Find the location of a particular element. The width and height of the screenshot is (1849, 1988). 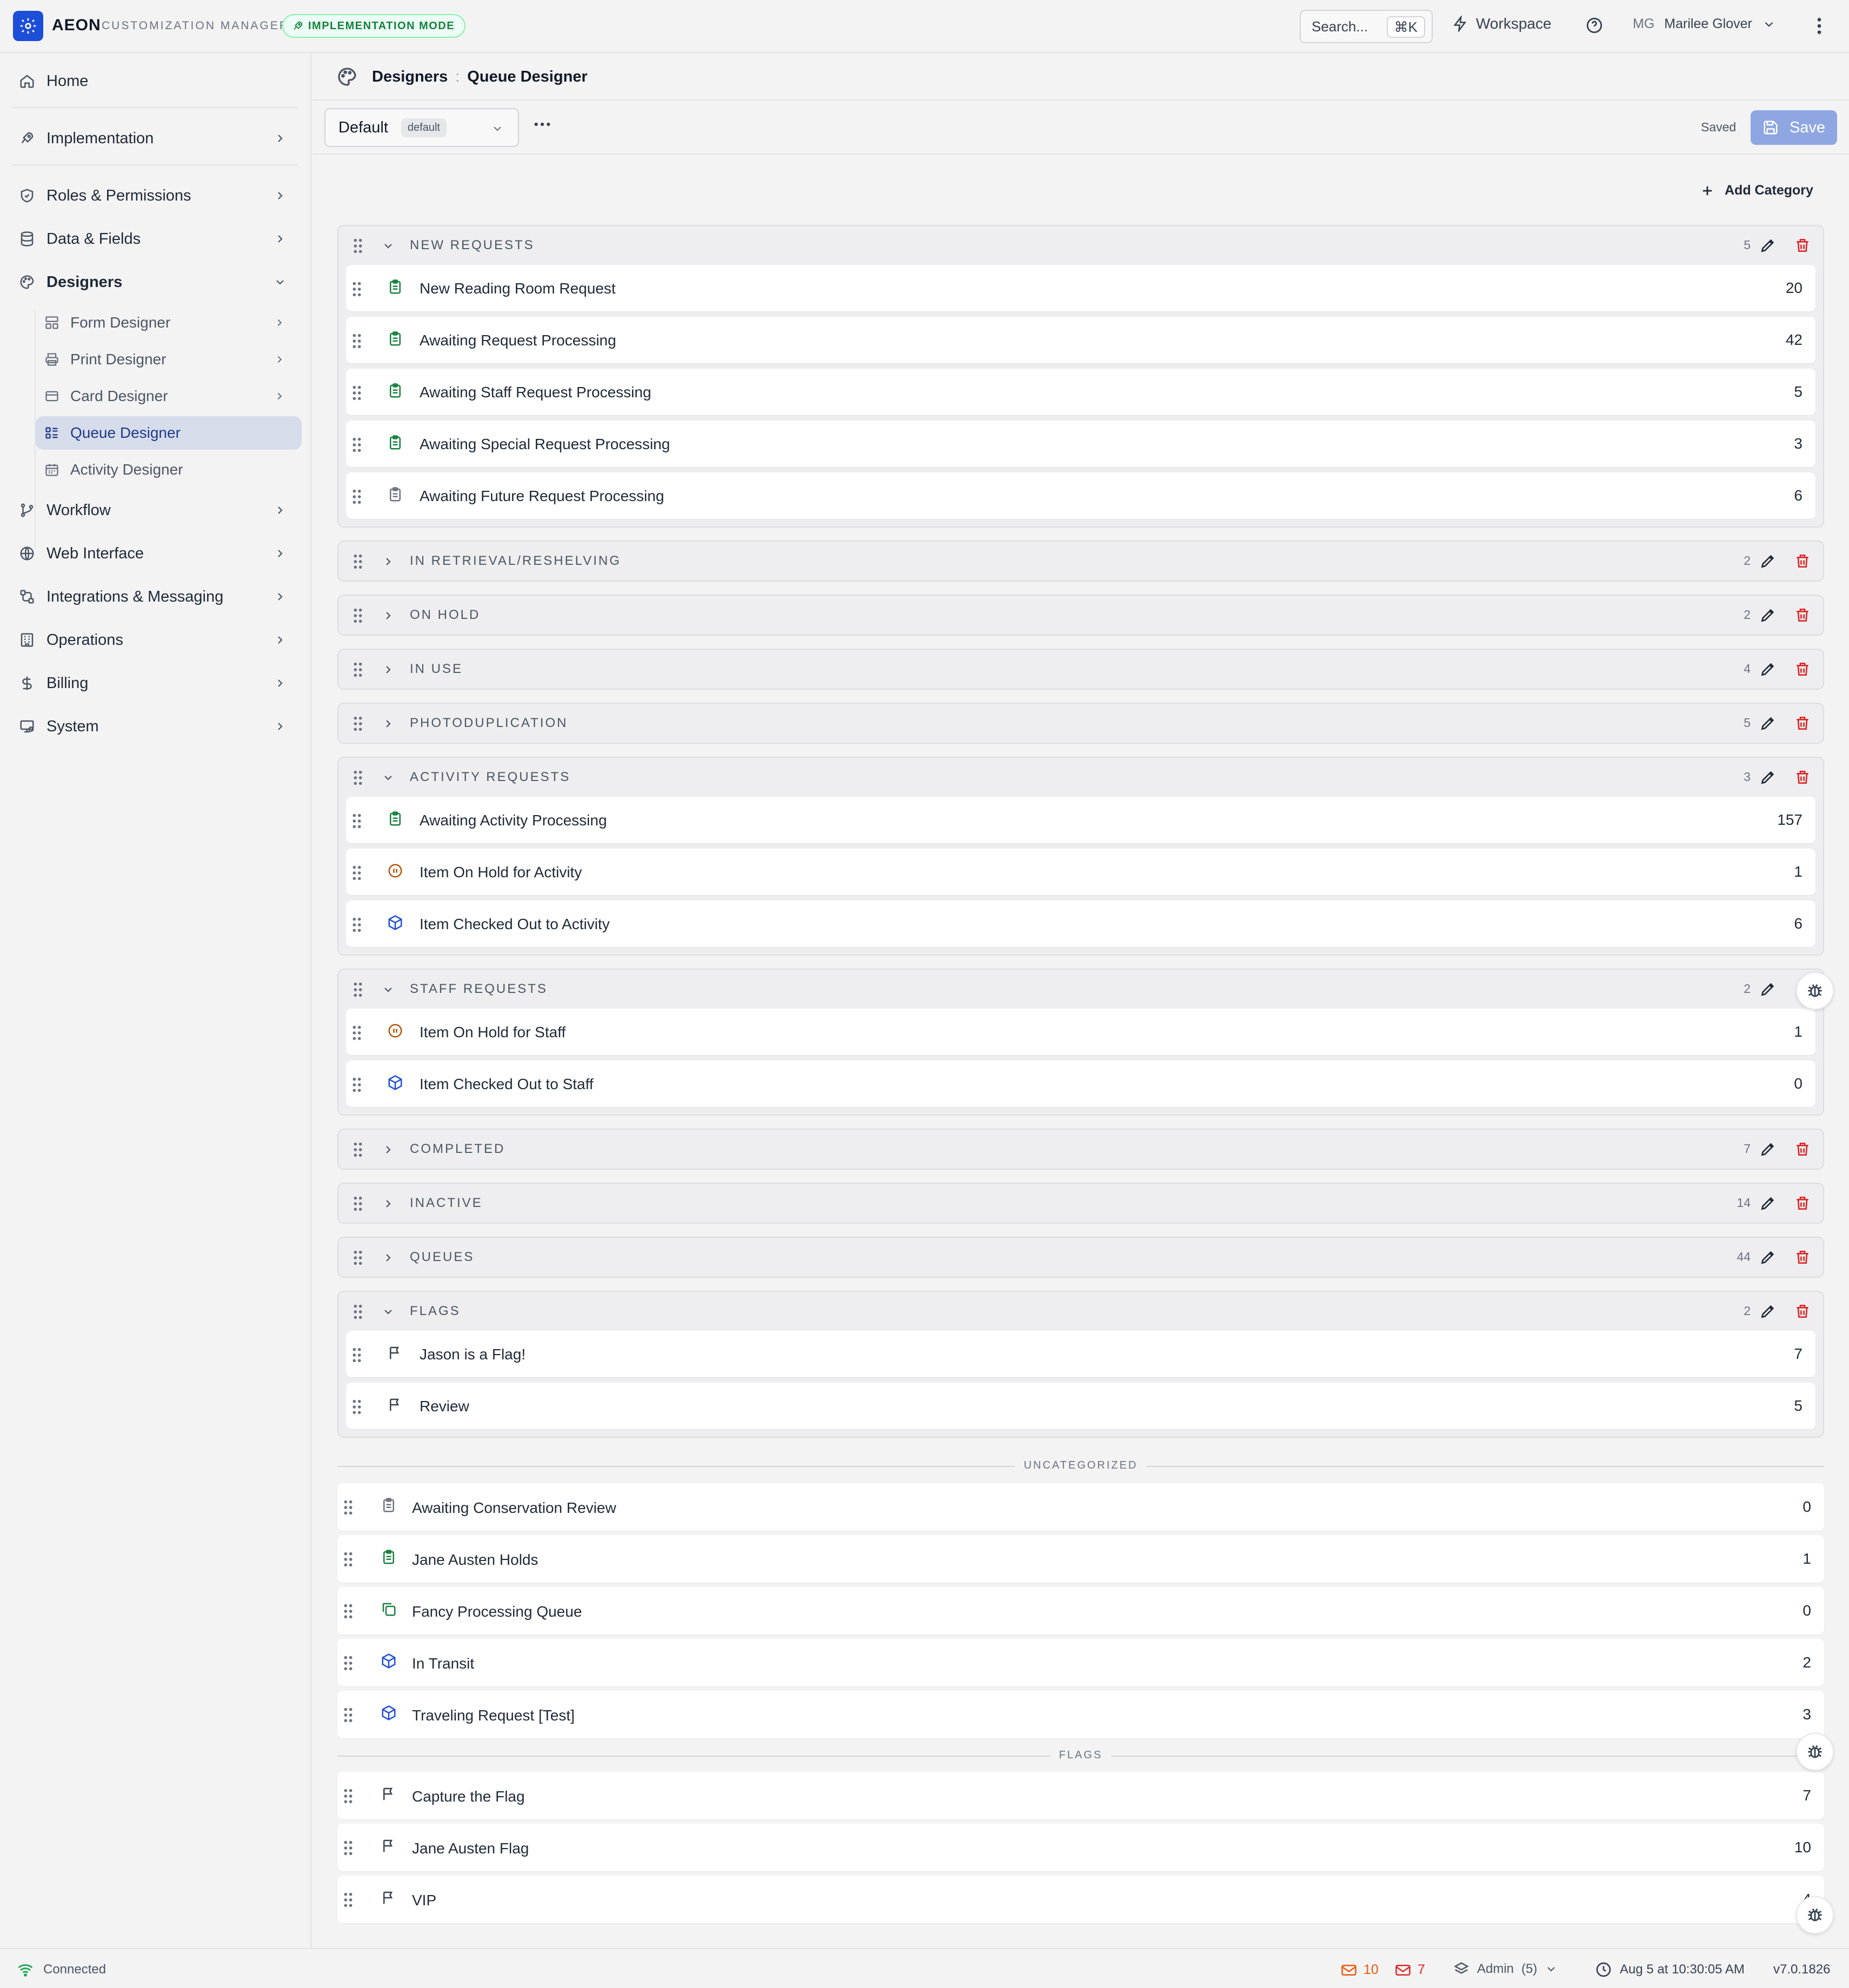

queue-row: Jane Austen Holds 1 is located at coordinates (1080, 1559).